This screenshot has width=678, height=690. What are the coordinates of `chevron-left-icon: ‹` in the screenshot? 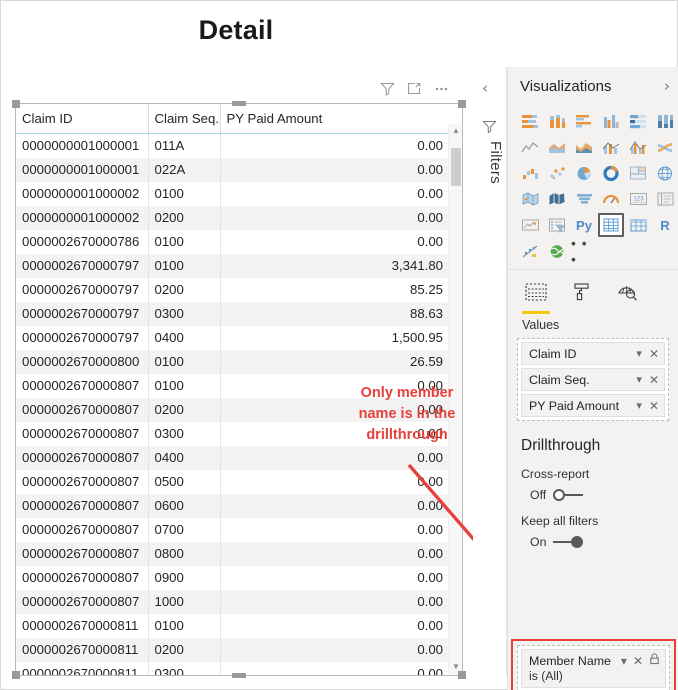 It's located at (485, 88).